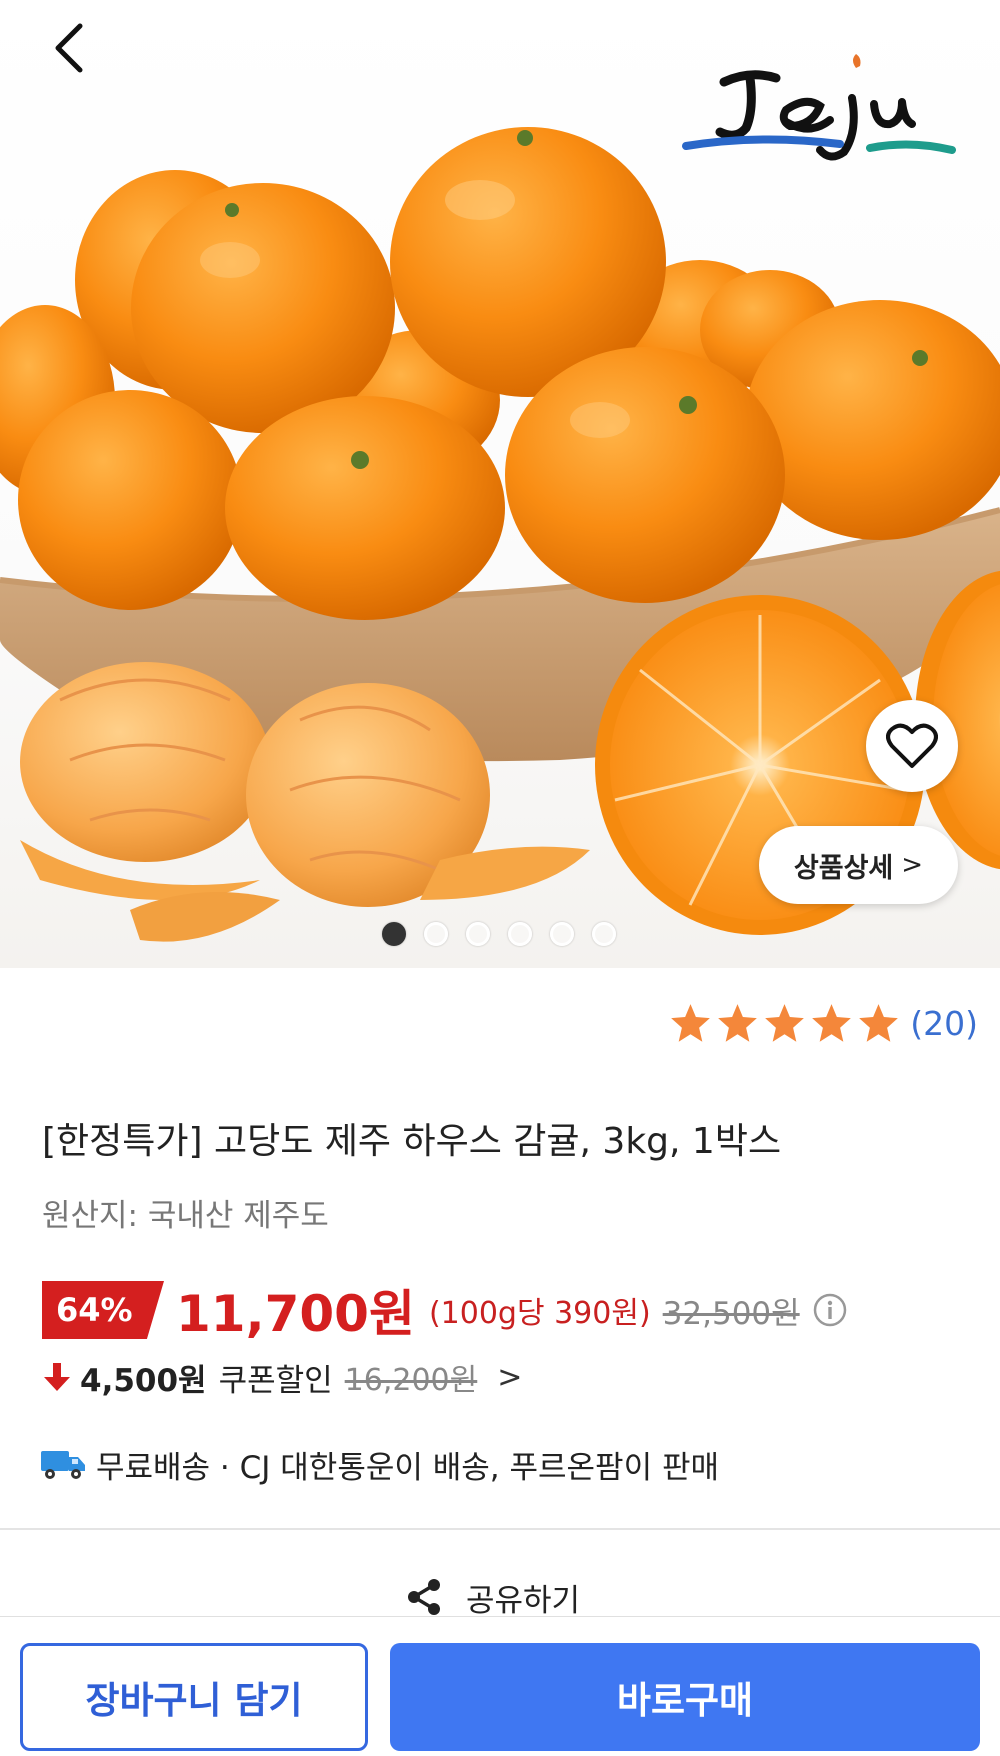 The height and width of the screenshot is (1756, 1000). Describe the element at coordinates (411, 1380) in the screenshot. I see `coupon-price-before: 16,200원` at that location.